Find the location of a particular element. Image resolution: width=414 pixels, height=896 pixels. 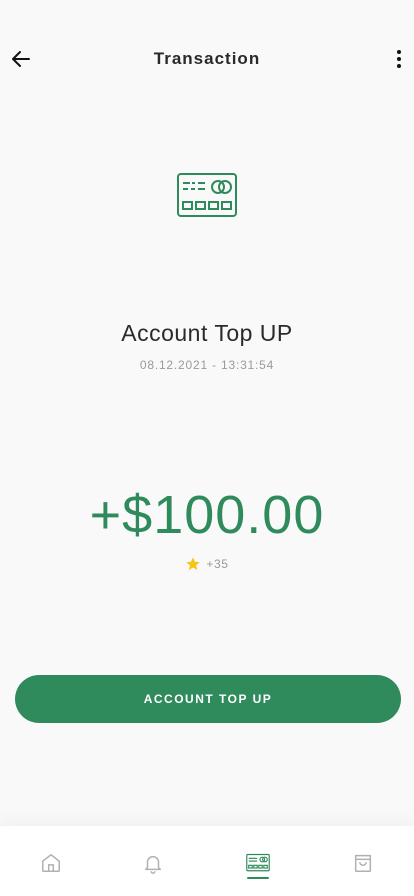

tab-home is located at coordinates (51, 863).